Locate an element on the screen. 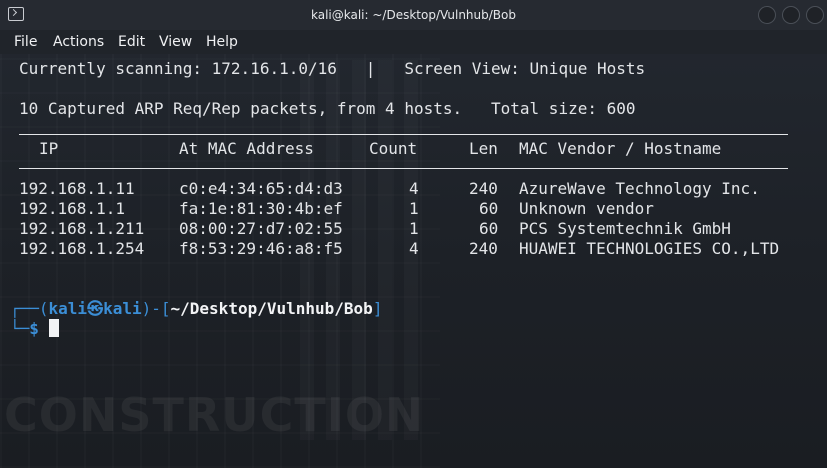 The image size is (827, 468). menu-help: Help is located at coordinates (222, 42).